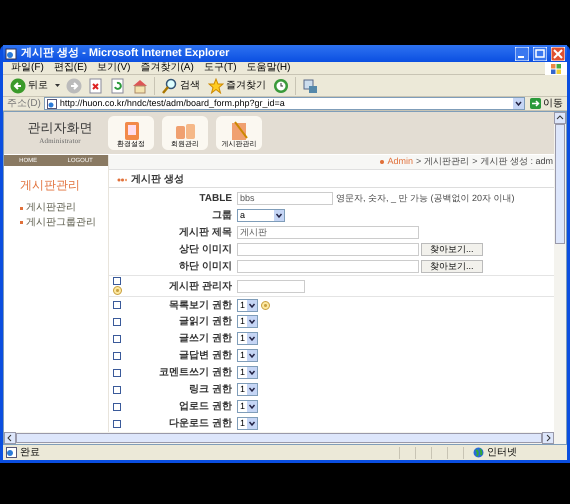  What do you see at coordinates (125, 54) in the screenshot?
I see `window-title: 게시판 생성 - Microsoft Internet Explorer` at bounding box center [125, 54].